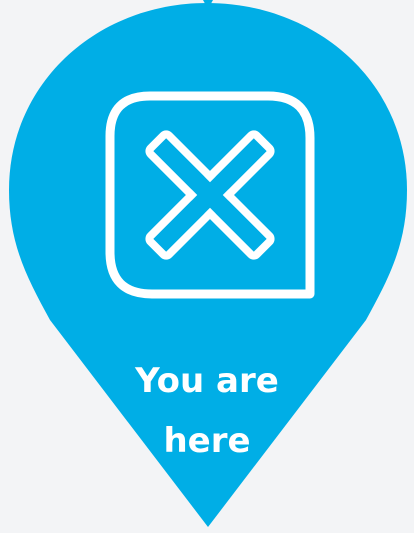  What do you see at coordinates (207, 381) in the screenshot?
I see `marker-label-line1: You are` at bounding box center [207, 381].